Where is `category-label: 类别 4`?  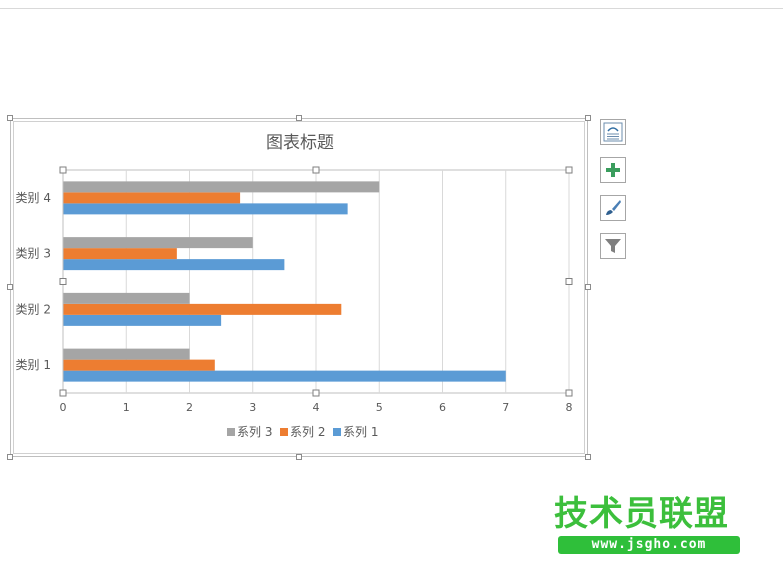 category-label: 类别 4 is located at coordinates (33, 198).